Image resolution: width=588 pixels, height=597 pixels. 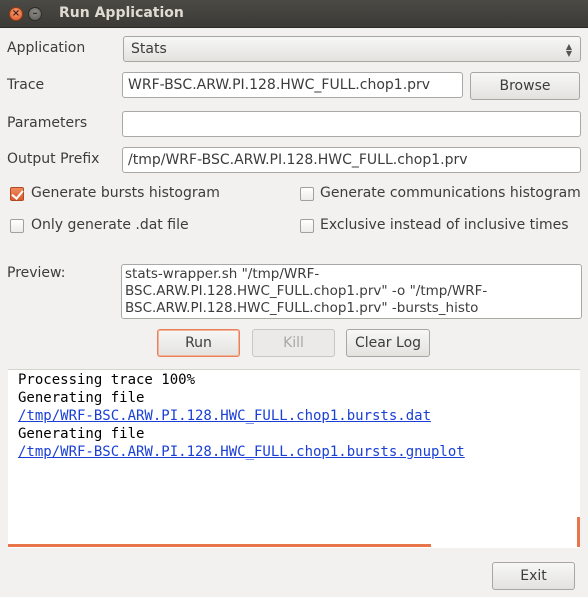 What do you see at coordinates (47, 123) in the screenshot?
I see `parameters-label: Parameters` at bounding box center [47, 123].